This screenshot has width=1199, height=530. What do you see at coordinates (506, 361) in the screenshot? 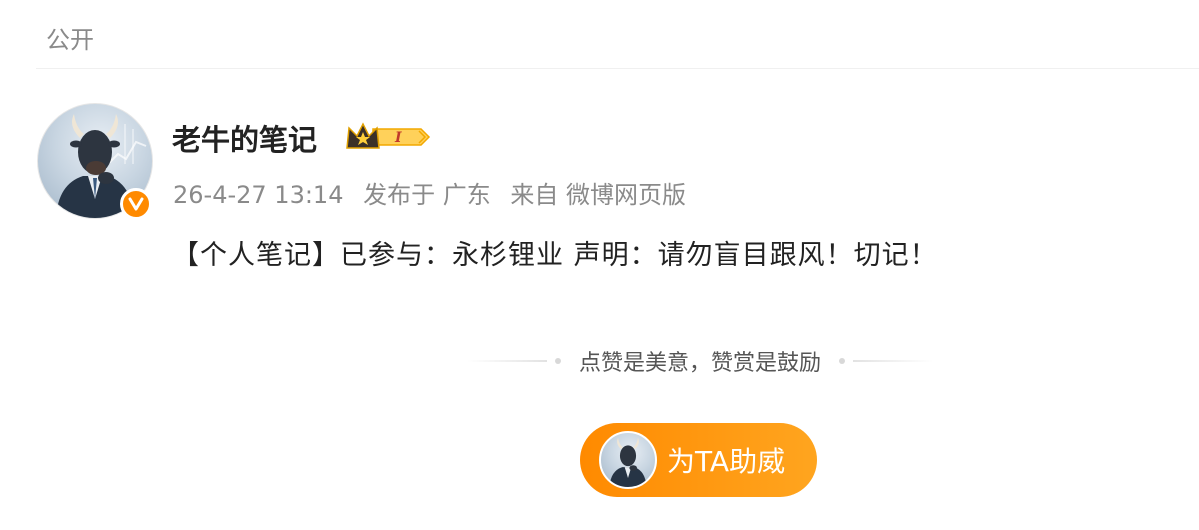
I see `tip-line-left` at bounding box center [506, 361].